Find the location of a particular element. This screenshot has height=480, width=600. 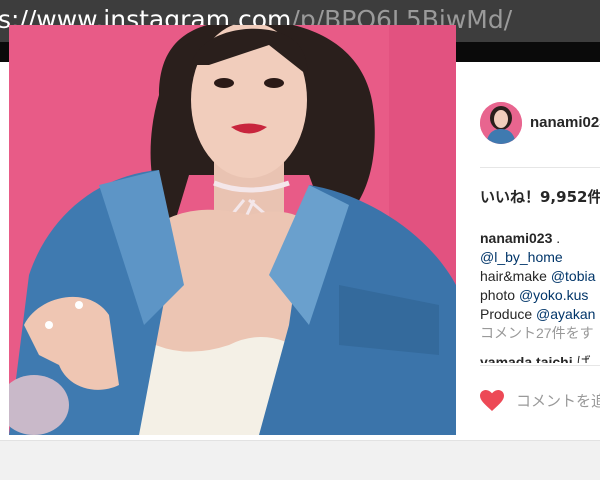

caption-line-produce: Produce is located at coordinates (508, 314).